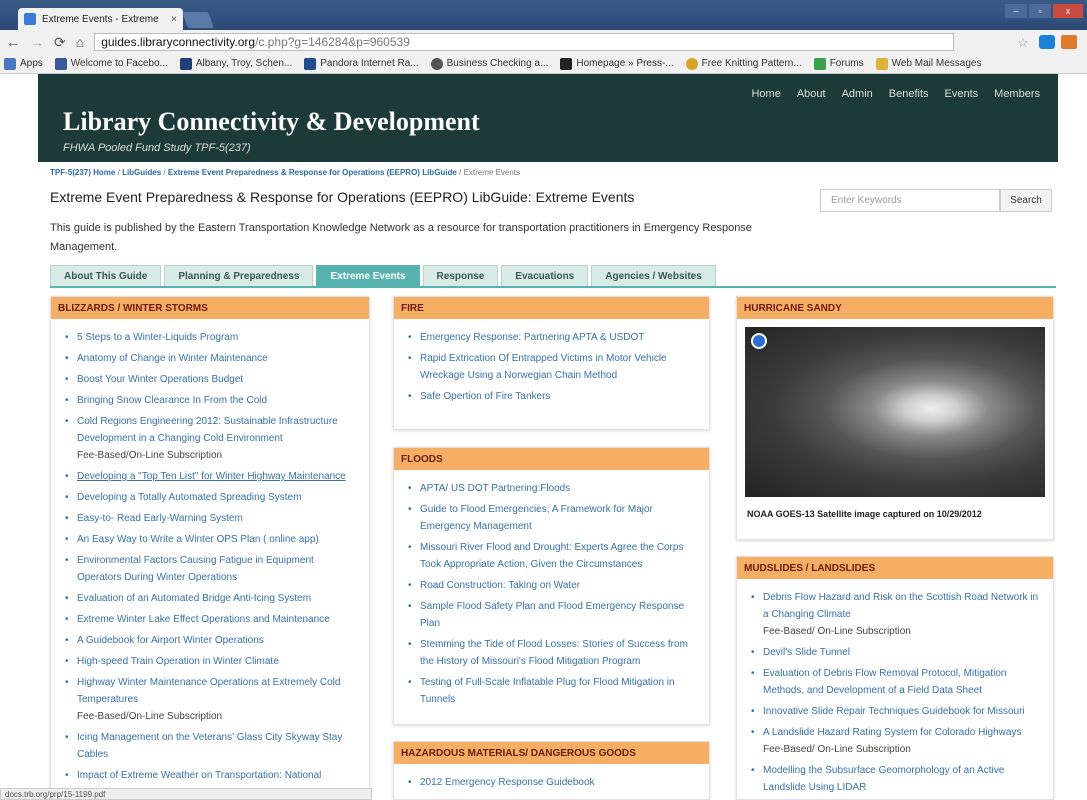 The height and width of the screenshot is (800, 1087). Describe the element at coordinates (507, 782) in the screenshot. I see `item-link: 2012 Emergency Response Guidebook` at that location.